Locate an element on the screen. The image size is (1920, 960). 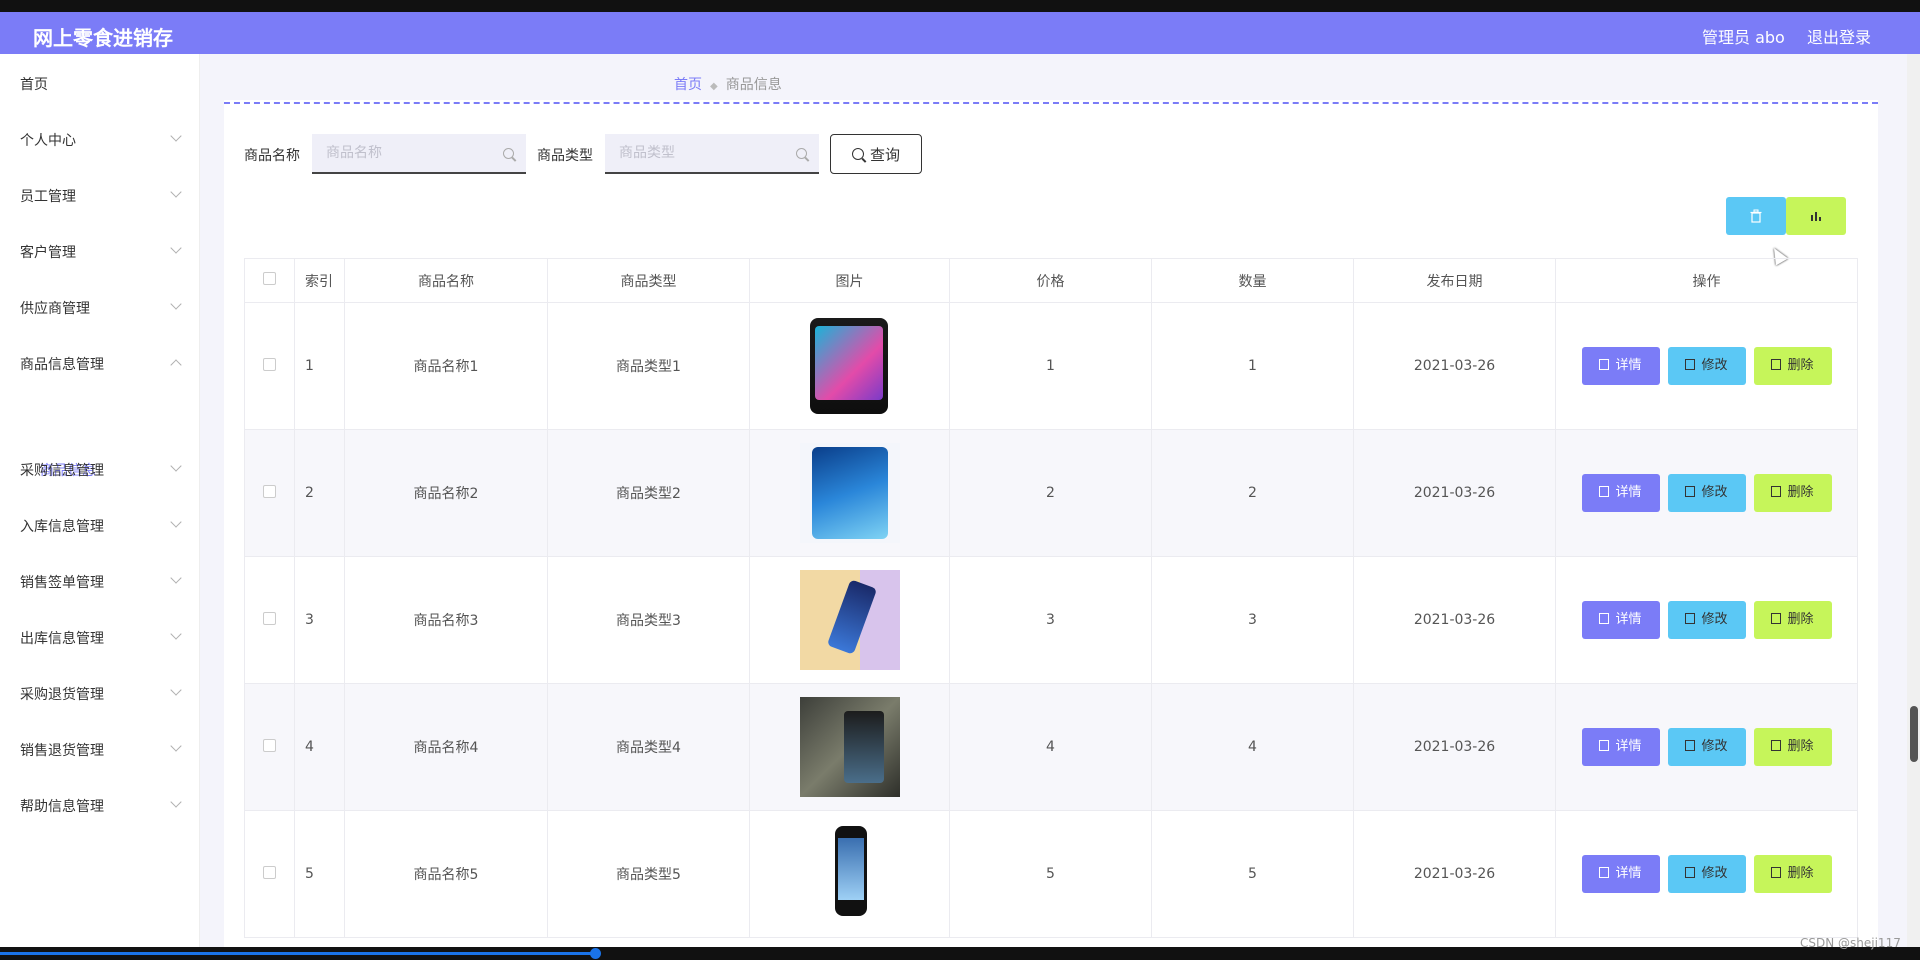
actions-cell: 详情 修改 删除 is located at coordinates (1706, 366).